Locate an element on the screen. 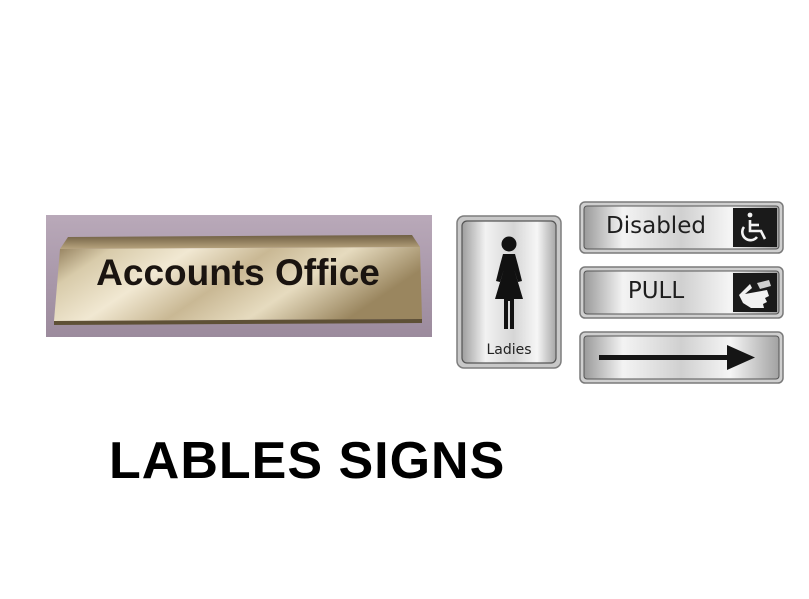 This screenshot has height=599, width=809. accounts-office-label: Accounts Office is located at coordinates (238, 272).